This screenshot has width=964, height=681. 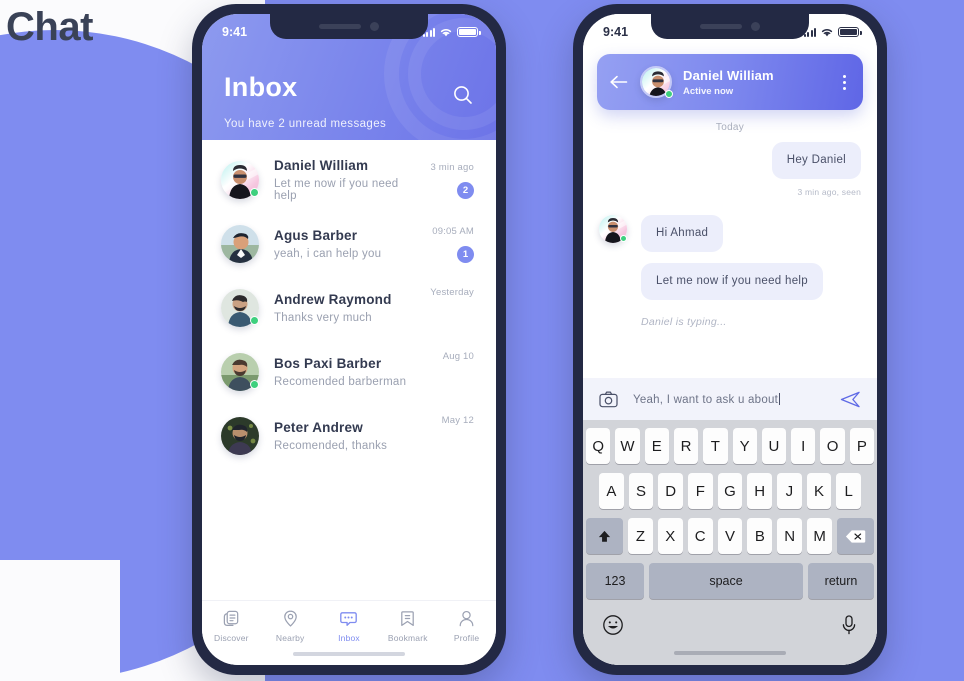 What do you see at coordinates (774, 446) in the screenshot?
I see `key-u: U` at bounding box center [774, 446].